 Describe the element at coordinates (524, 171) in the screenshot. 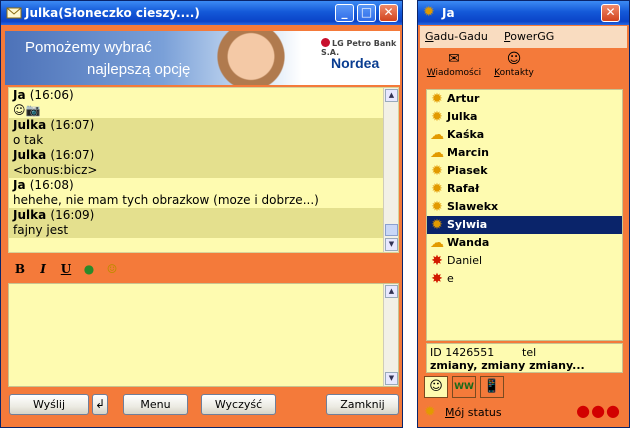

I see `contact-item: ✹ Piasek` at that location.